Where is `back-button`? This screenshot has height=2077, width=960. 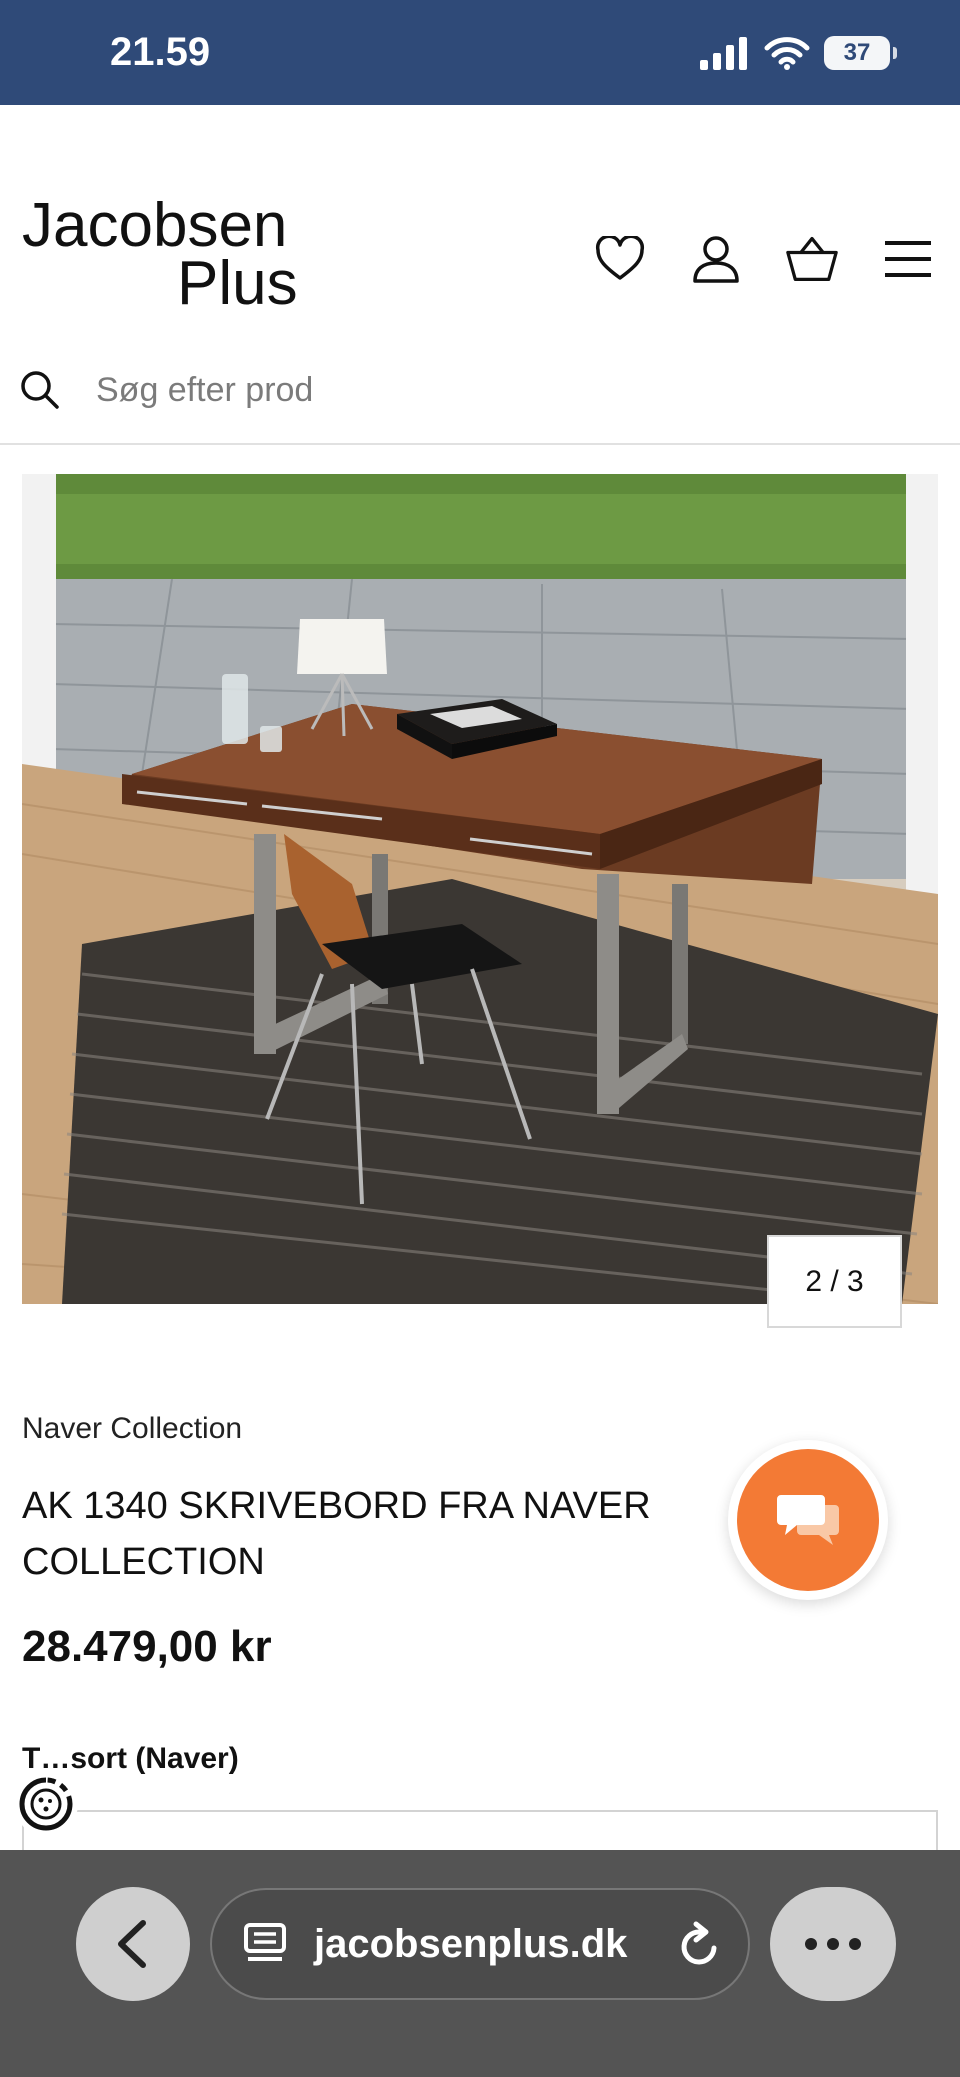
back-button is located at coordinates (133, 1944).